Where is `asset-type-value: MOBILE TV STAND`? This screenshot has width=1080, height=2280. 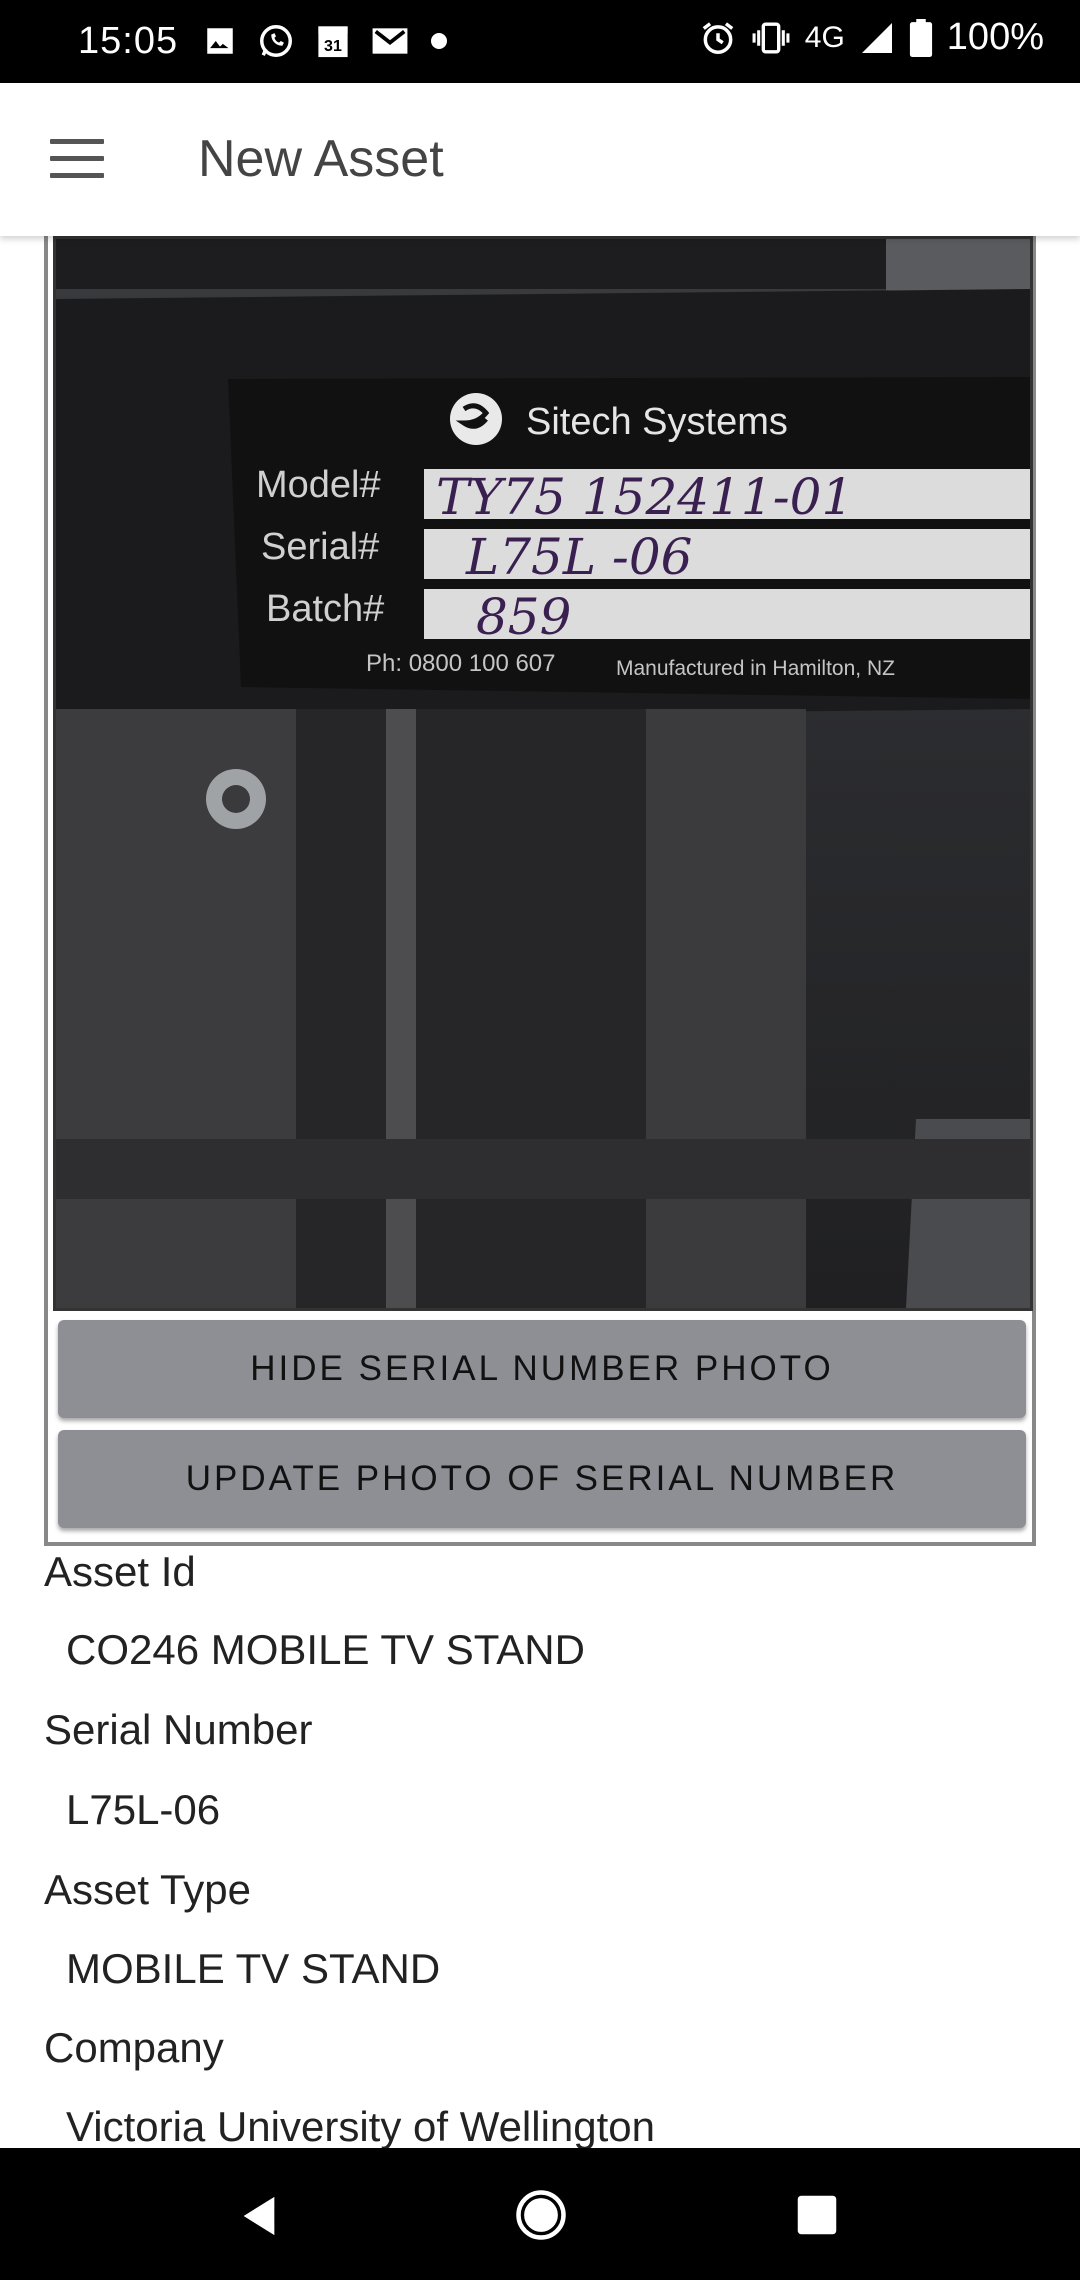 asset-type-value: MOBILE TV STAND is located at coordinates (253, 1968).